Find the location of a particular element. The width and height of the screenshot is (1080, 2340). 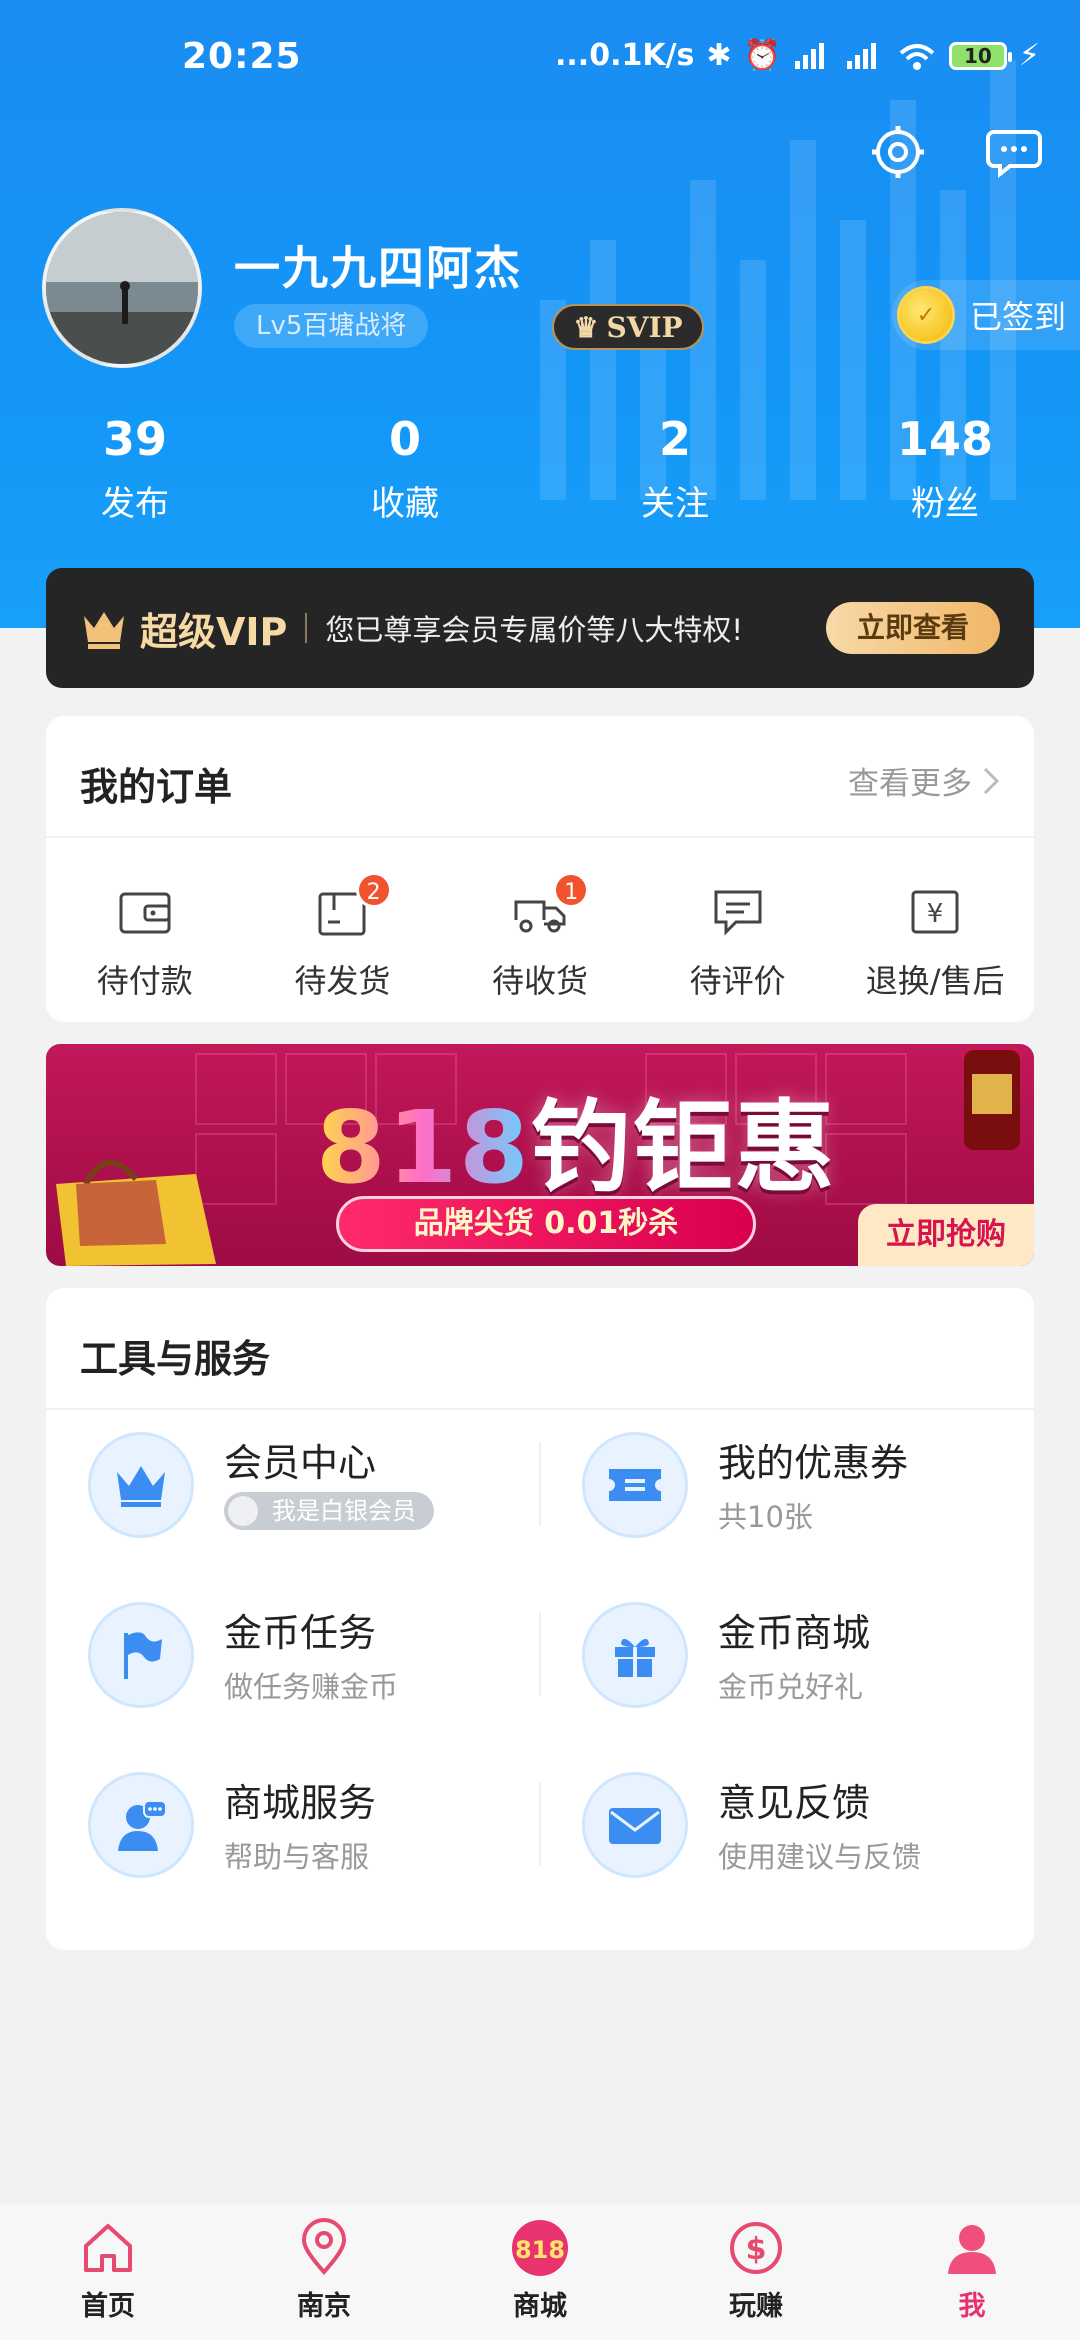

banner-title: 818钓钜惠 is located at coordinates (576, 1138).